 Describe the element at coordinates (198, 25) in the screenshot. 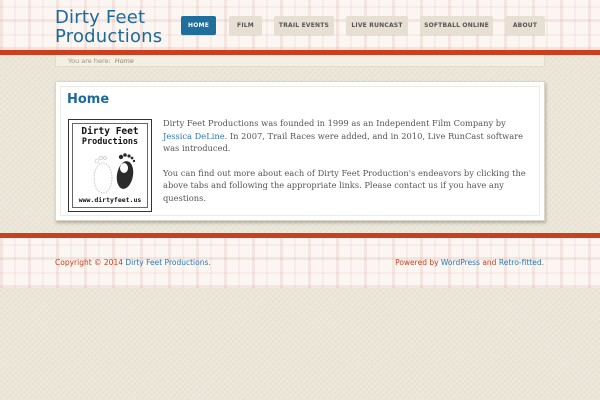

I see `nav-home: Home` at that location.